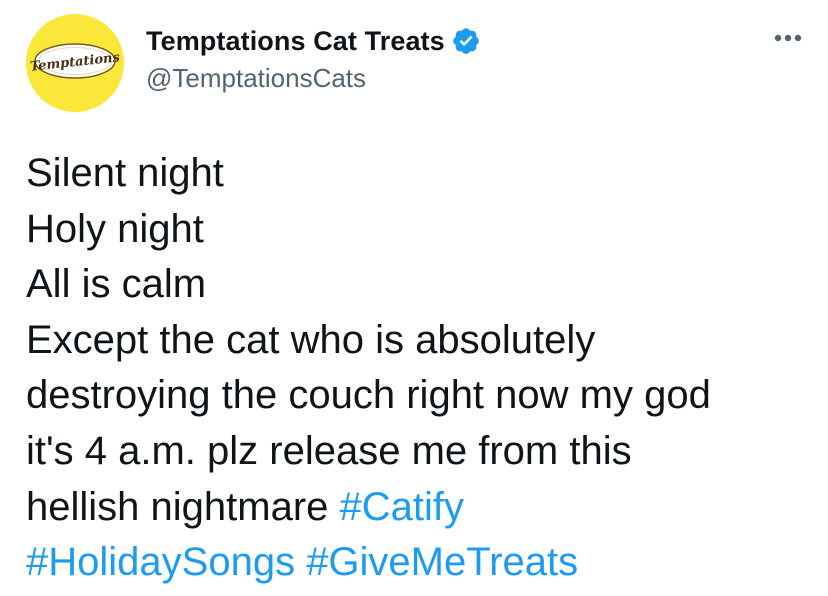 Image resolution: width=828 pixels, height=596 pixels. I want to click on hashtag-link-givemetreats: #GiveMeTreats, so click(442, 562).